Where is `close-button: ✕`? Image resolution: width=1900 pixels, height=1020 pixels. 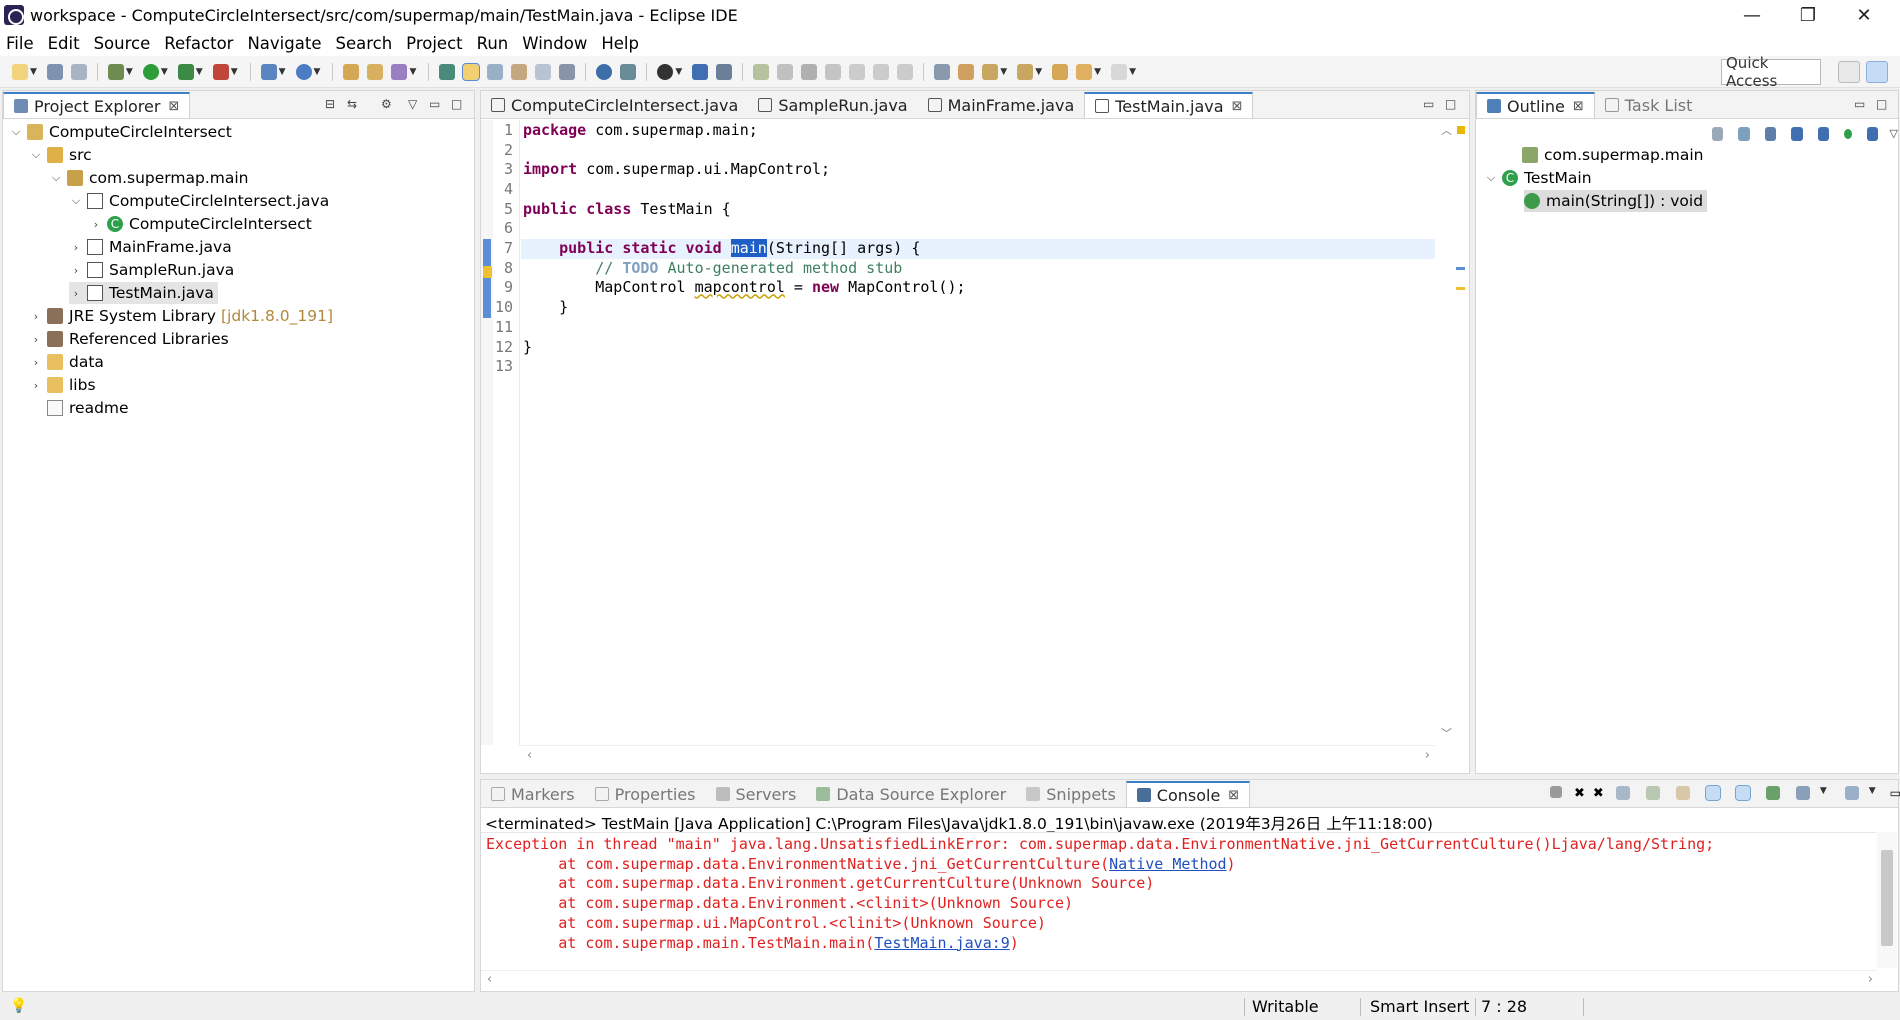 close-button: ✕ is located at coordinates (1864, 15).